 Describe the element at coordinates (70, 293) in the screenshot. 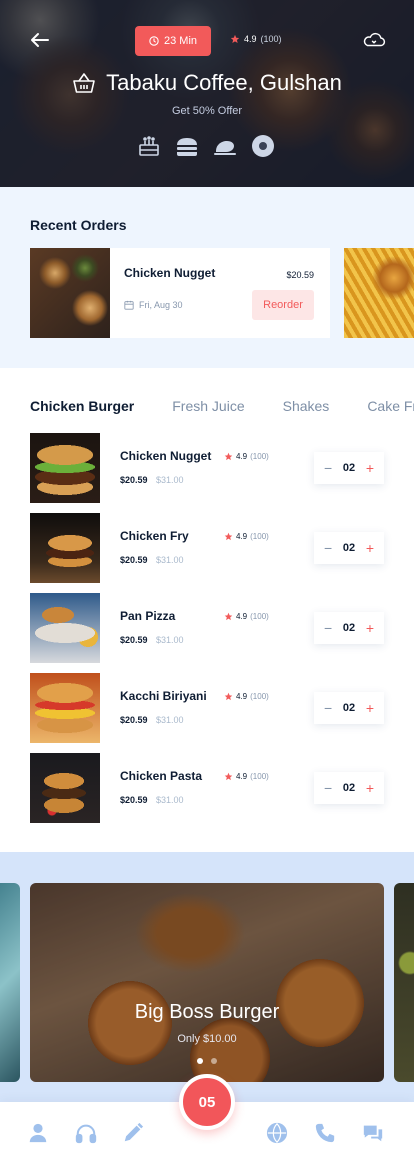

I see `order-image` at that location.